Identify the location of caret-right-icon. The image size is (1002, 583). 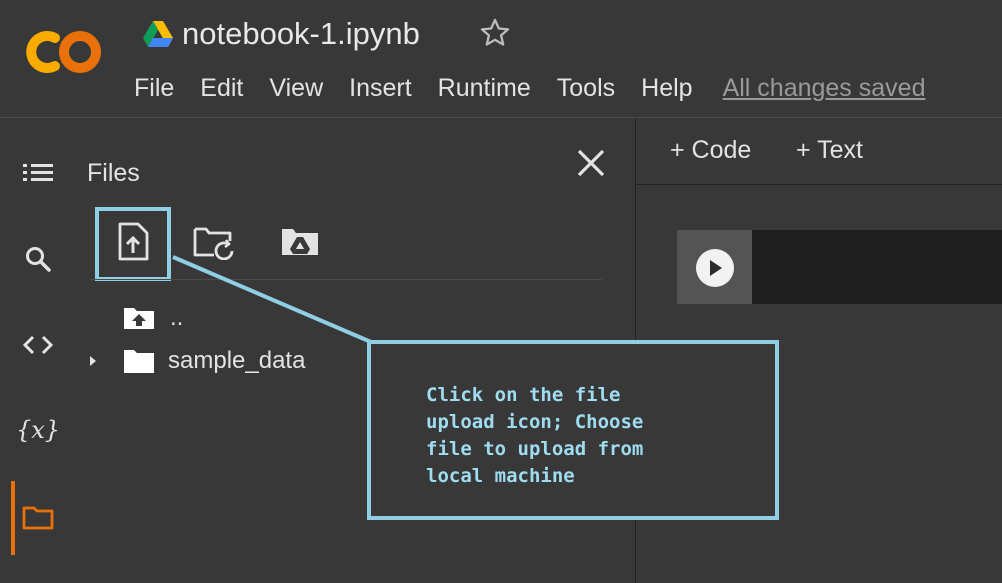
(92, 361).